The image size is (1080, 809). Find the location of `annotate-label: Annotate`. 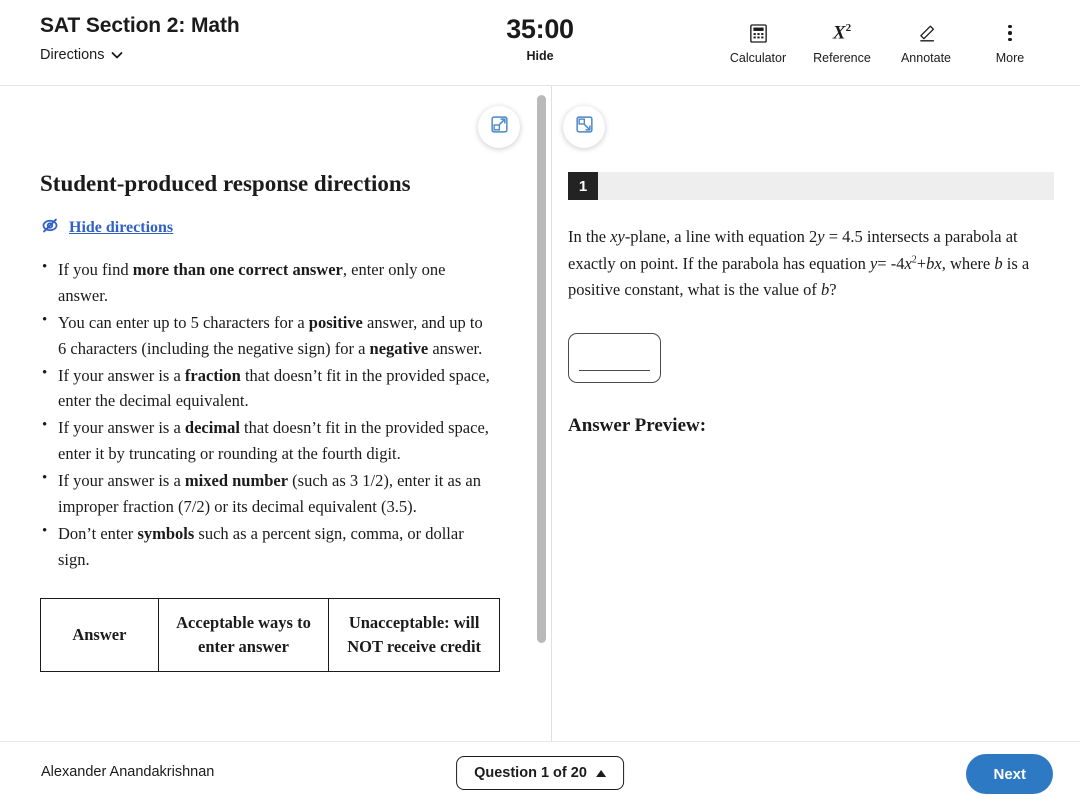

annotate-label: Annotate is located at coordinates (926, 58).